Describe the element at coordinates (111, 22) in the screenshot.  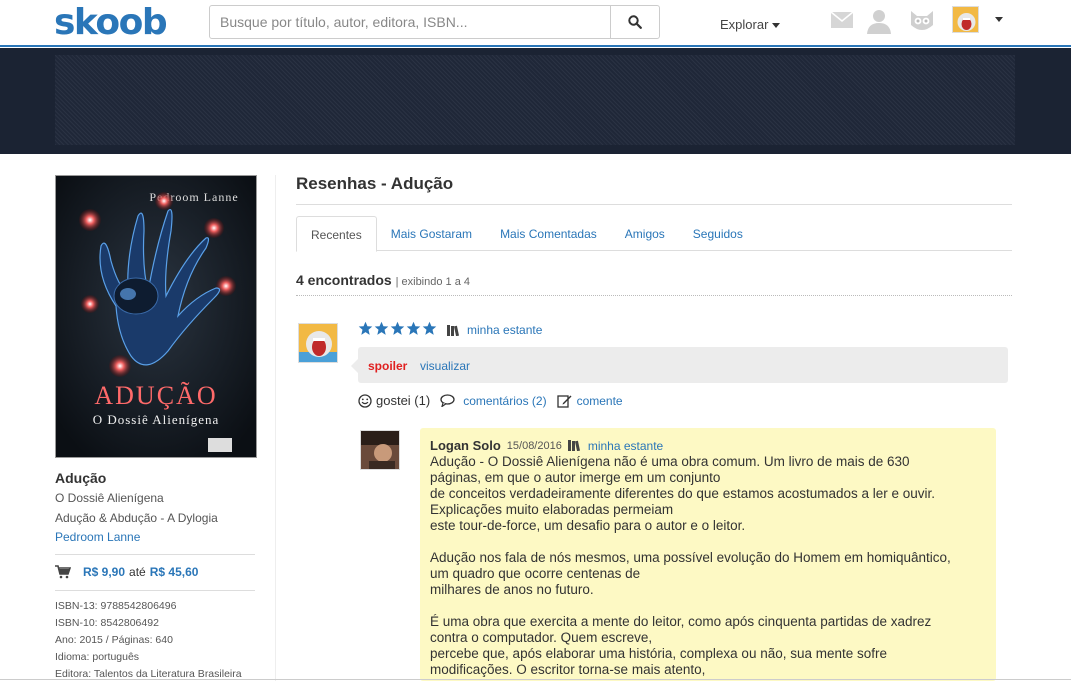
I see `skoob-logo: skoob` at that location.